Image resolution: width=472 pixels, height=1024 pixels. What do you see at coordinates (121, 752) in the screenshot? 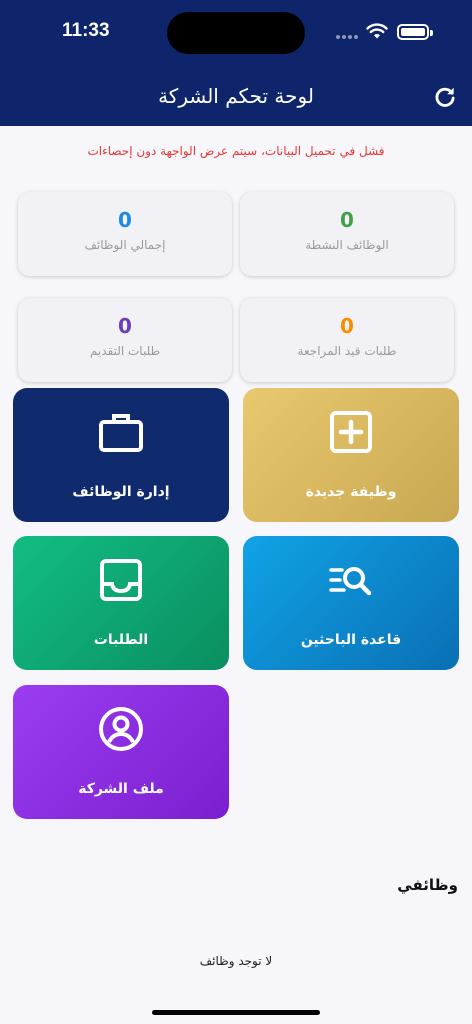
I see `tile-company-profile: ملف الشركة` at bounding box center [121, 752].